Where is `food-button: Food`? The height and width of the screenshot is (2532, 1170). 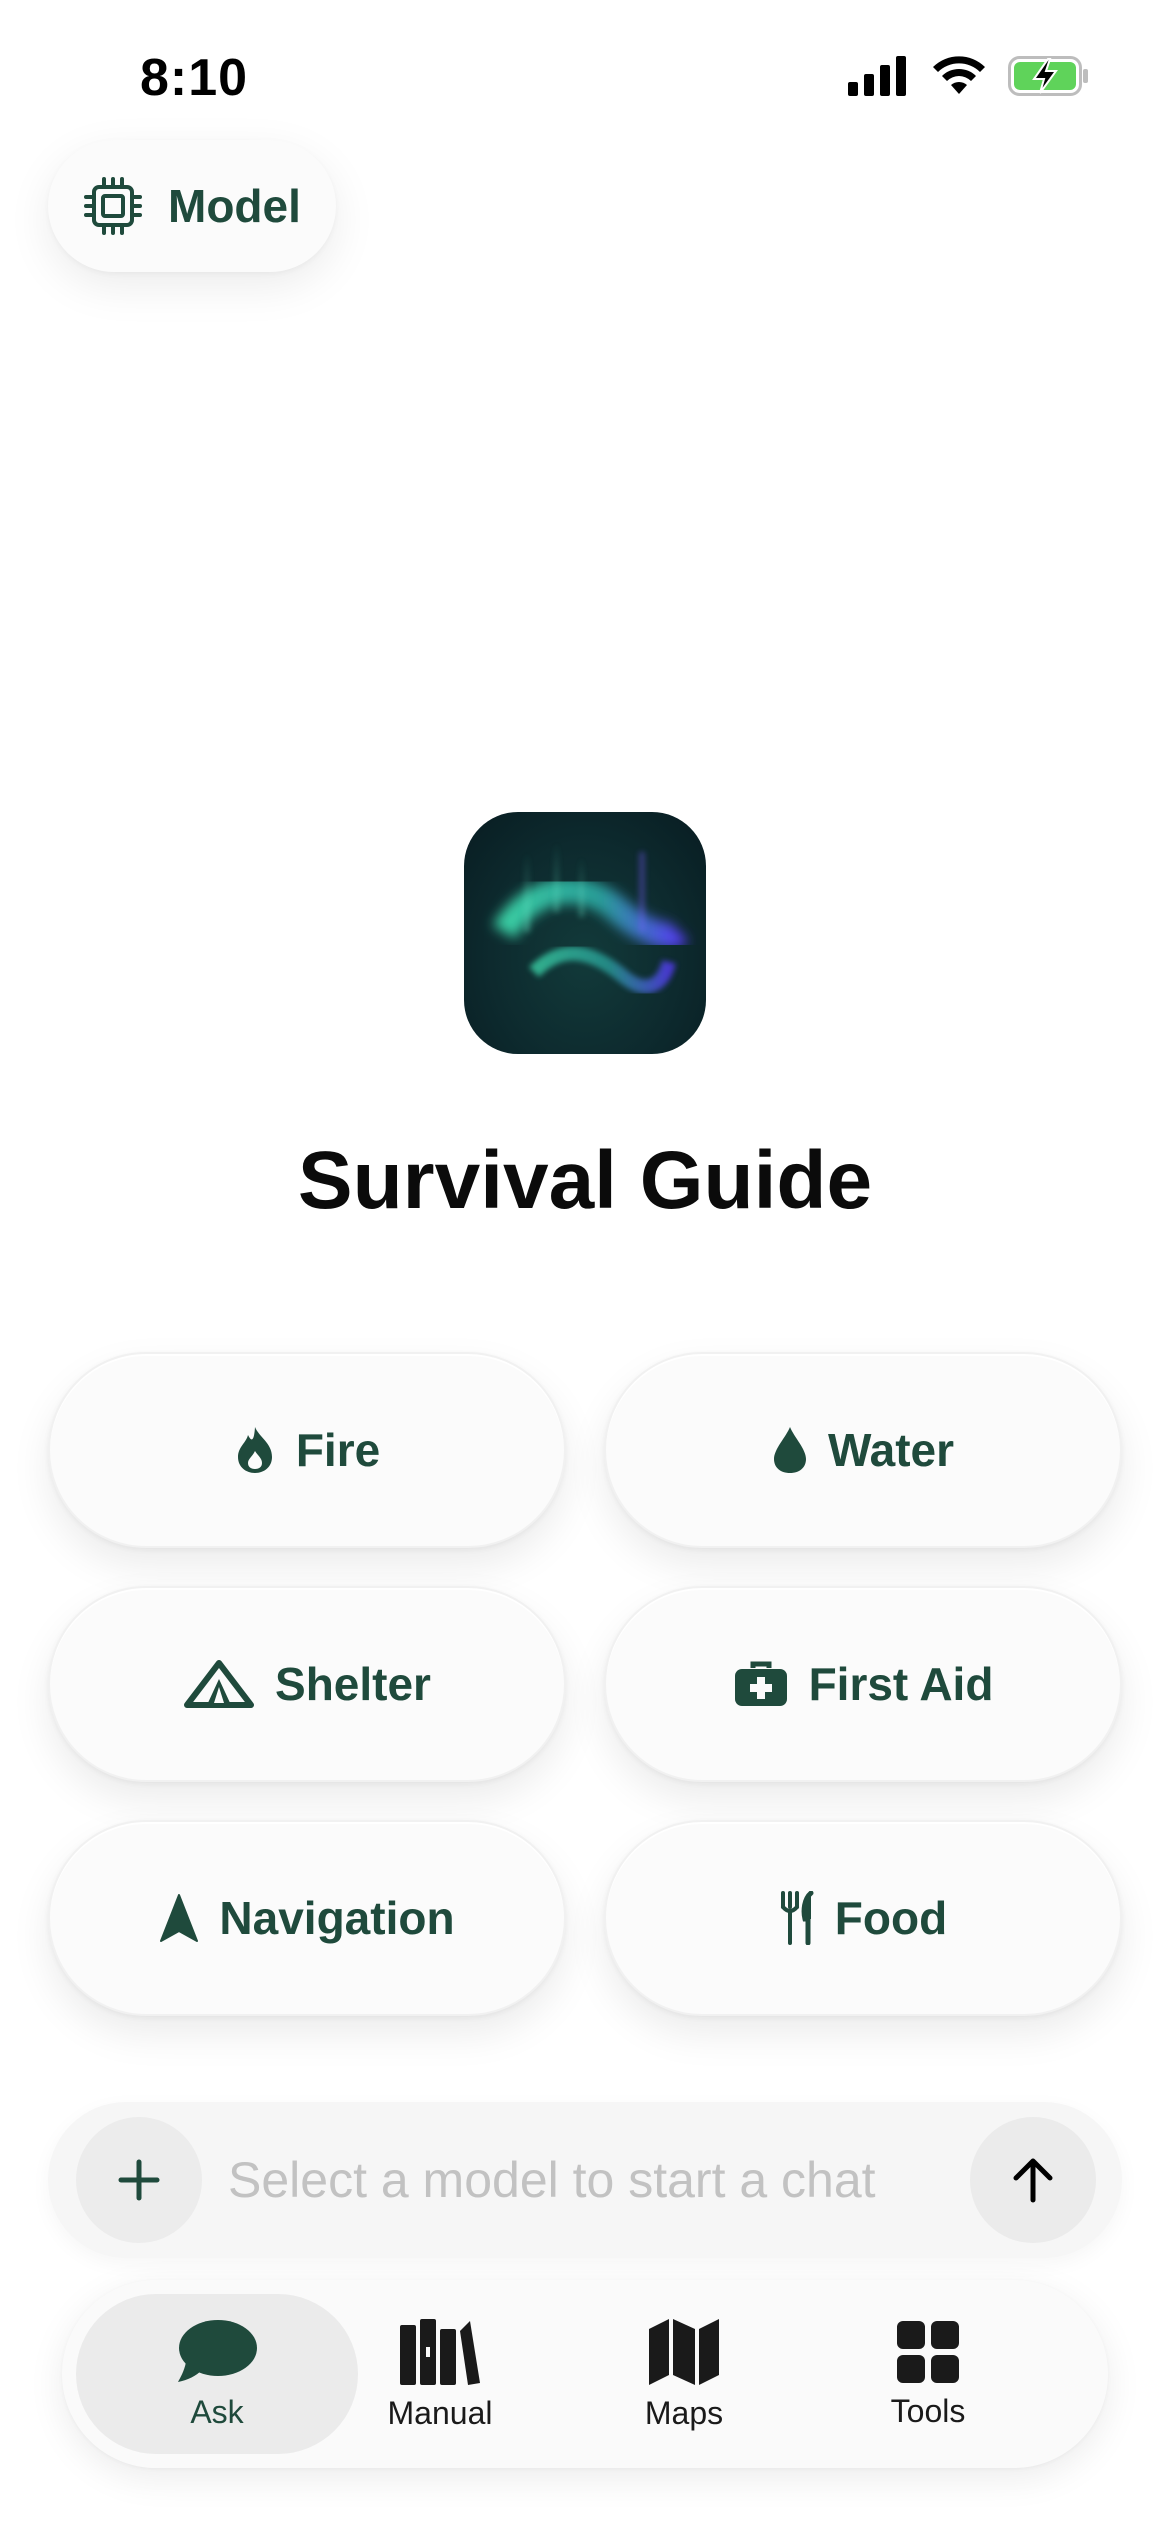
food-button: Food is located at coordinates (863, 1918).